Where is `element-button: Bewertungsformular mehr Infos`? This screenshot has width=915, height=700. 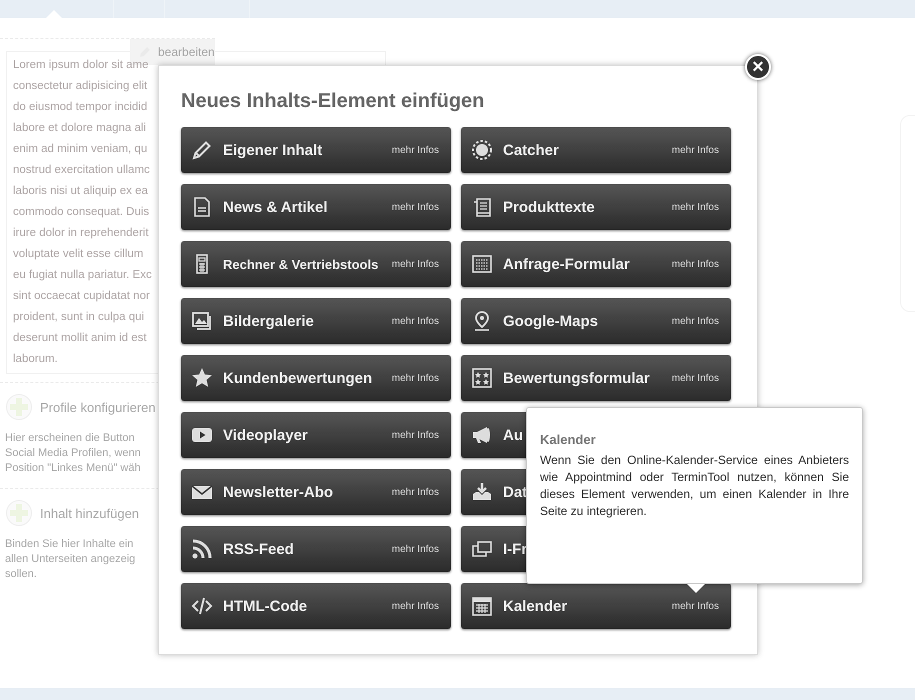 element-button: Bewertungsformular mehr Infos is located at coordinates (596, 378).